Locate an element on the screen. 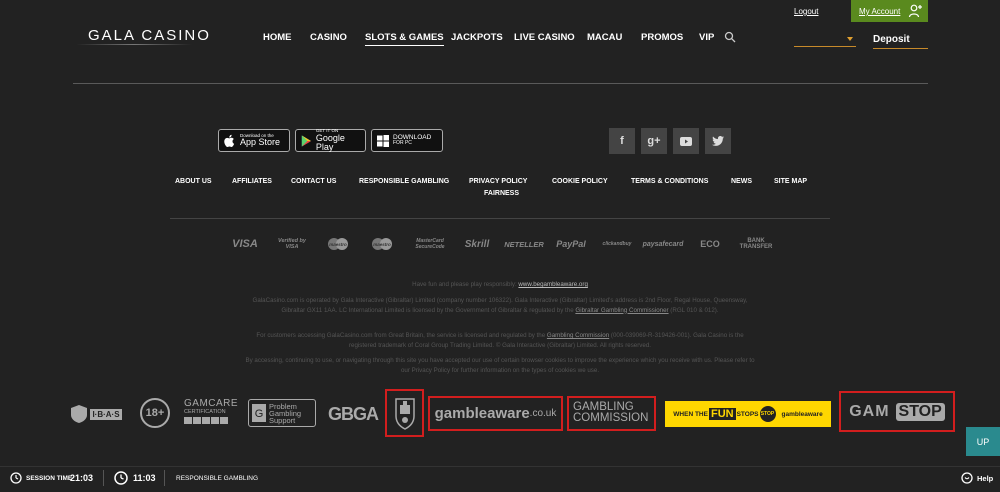  gambleaware-suffix: .co.uk is located at coordinates (543, 413).